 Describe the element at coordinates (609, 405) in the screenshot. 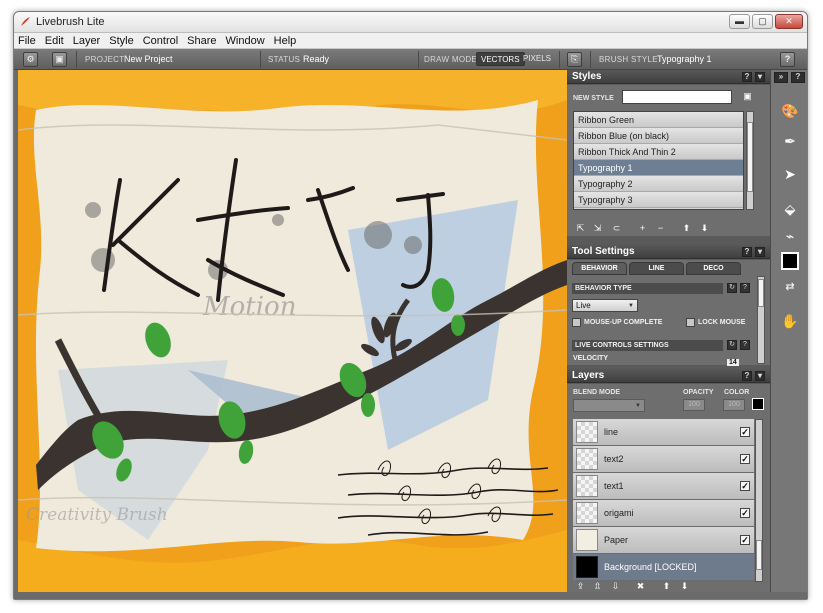

I see `blend-mode-dropdown: ▼` at that location.